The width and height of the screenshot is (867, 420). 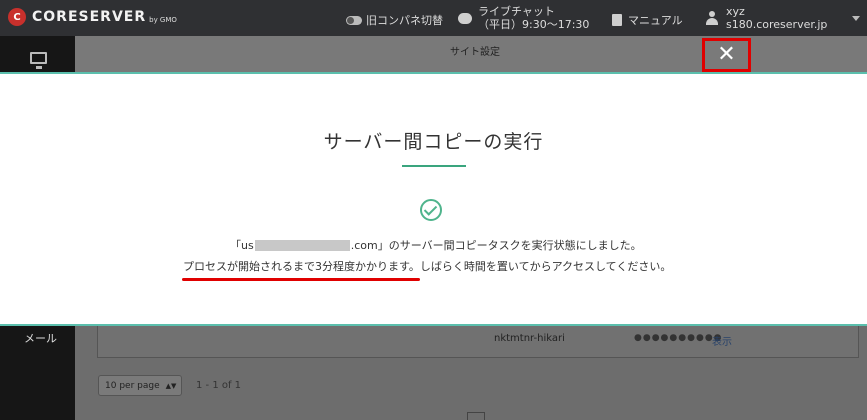 I want to click on mail-account-table, so click(x=478, y=340).